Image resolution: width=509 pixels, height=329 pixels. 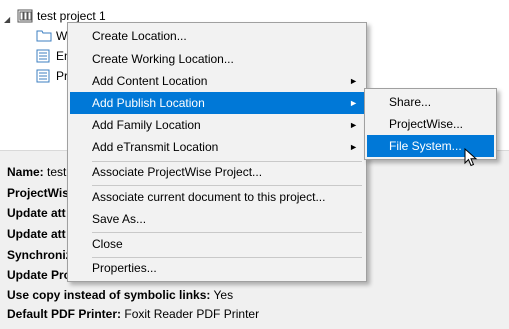 I want to click on menu-item-add-family-location: Add Family Location ►, so click(x=217, y=125).